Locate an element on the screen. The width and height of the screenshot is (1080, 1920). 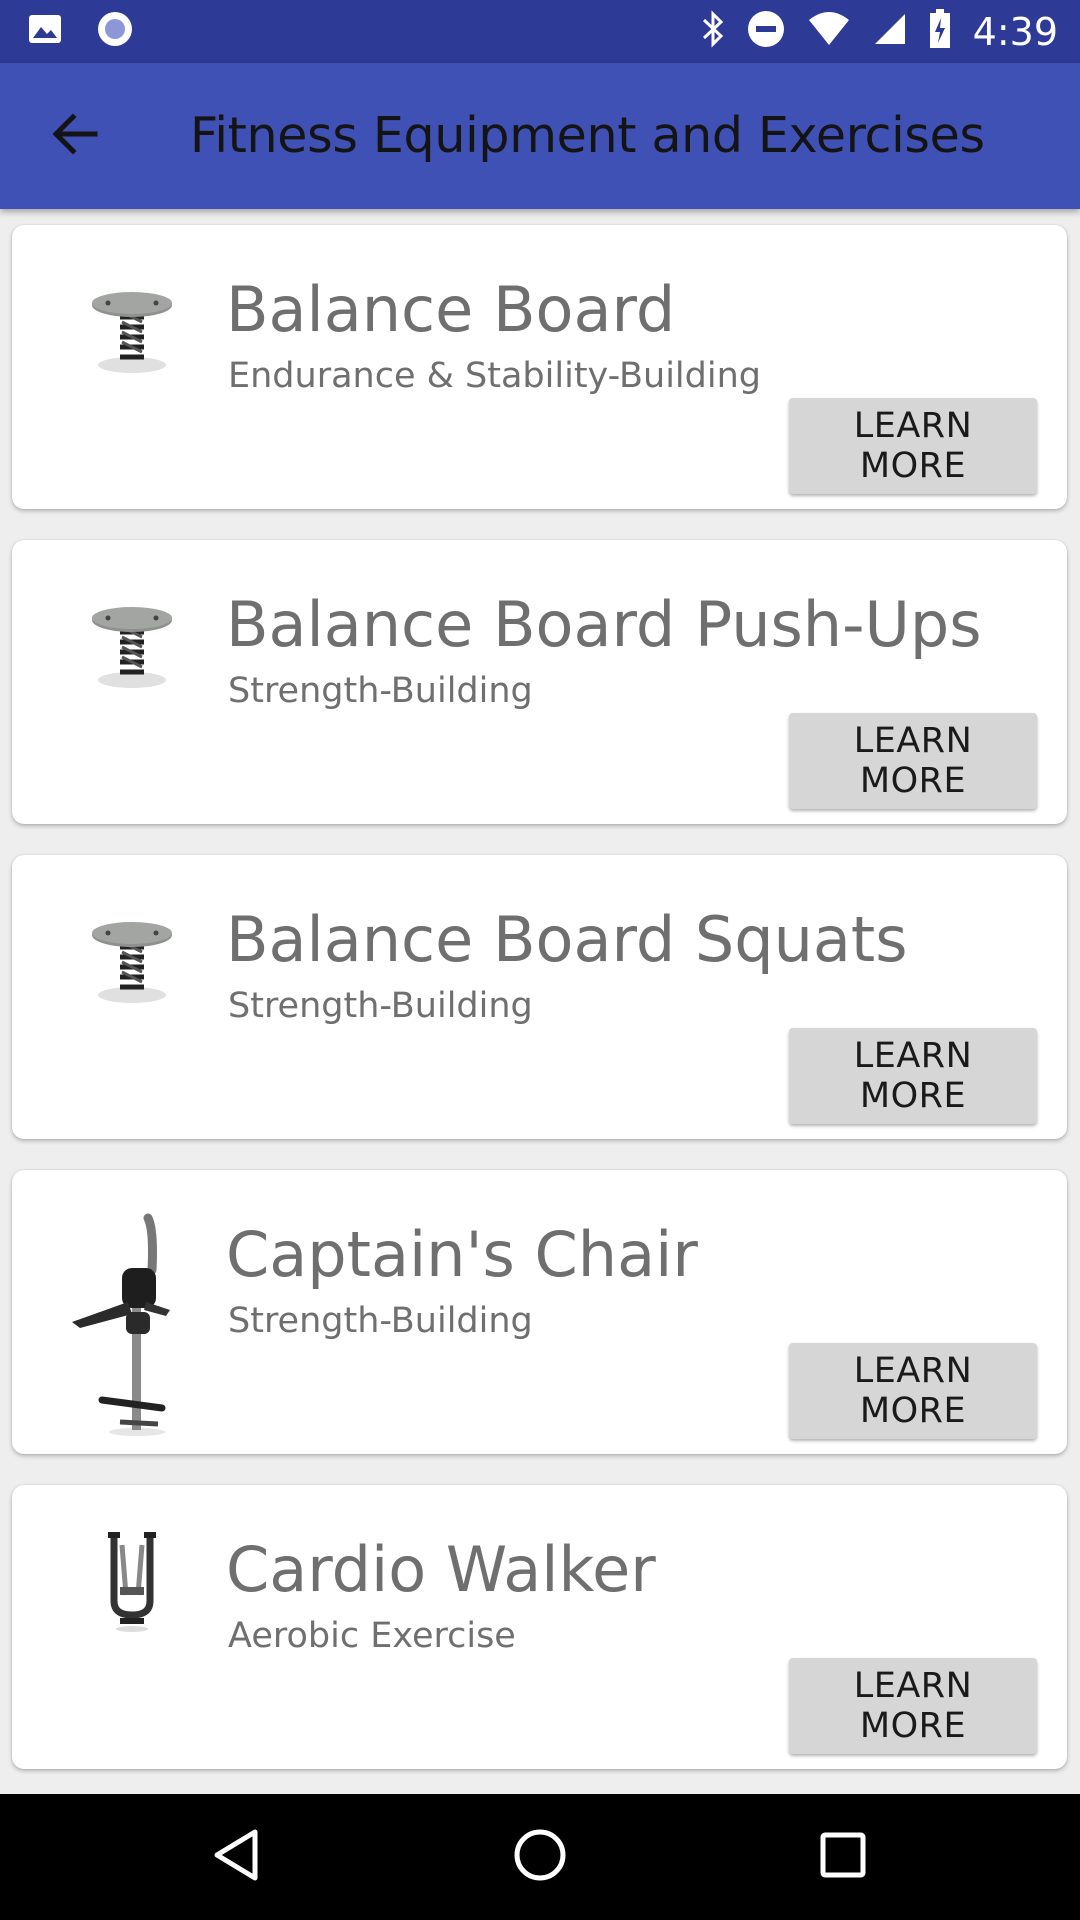
back-triangle-icon is located at coordinates (236, 1857).